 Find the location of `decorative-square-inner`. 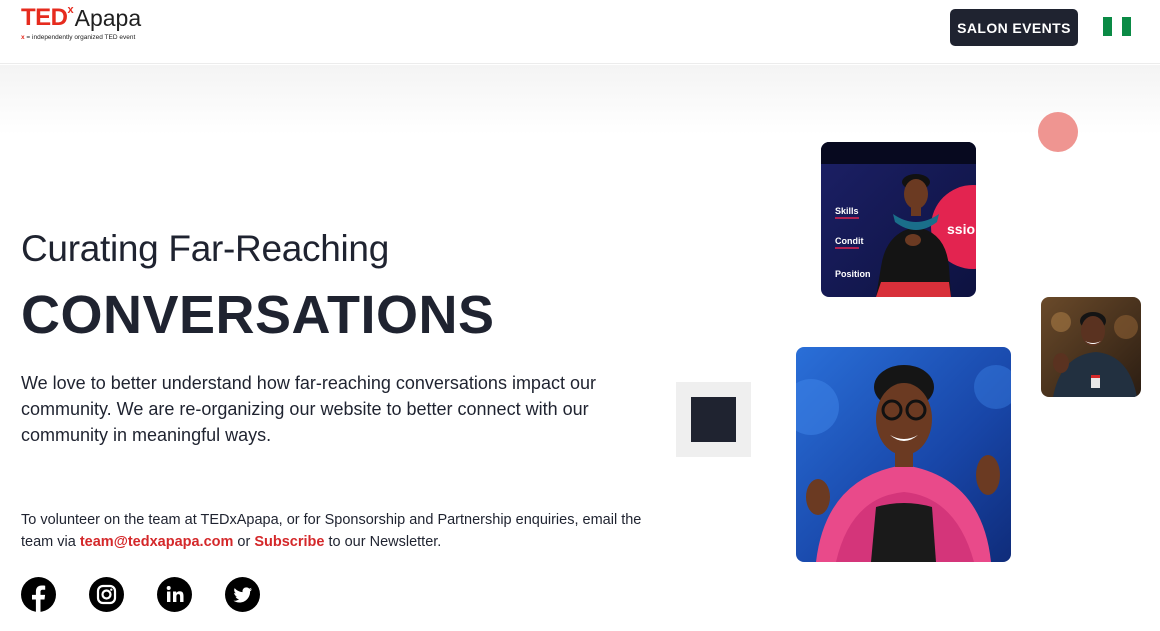

decorative-square-inner is located at coordinates (713, 419).